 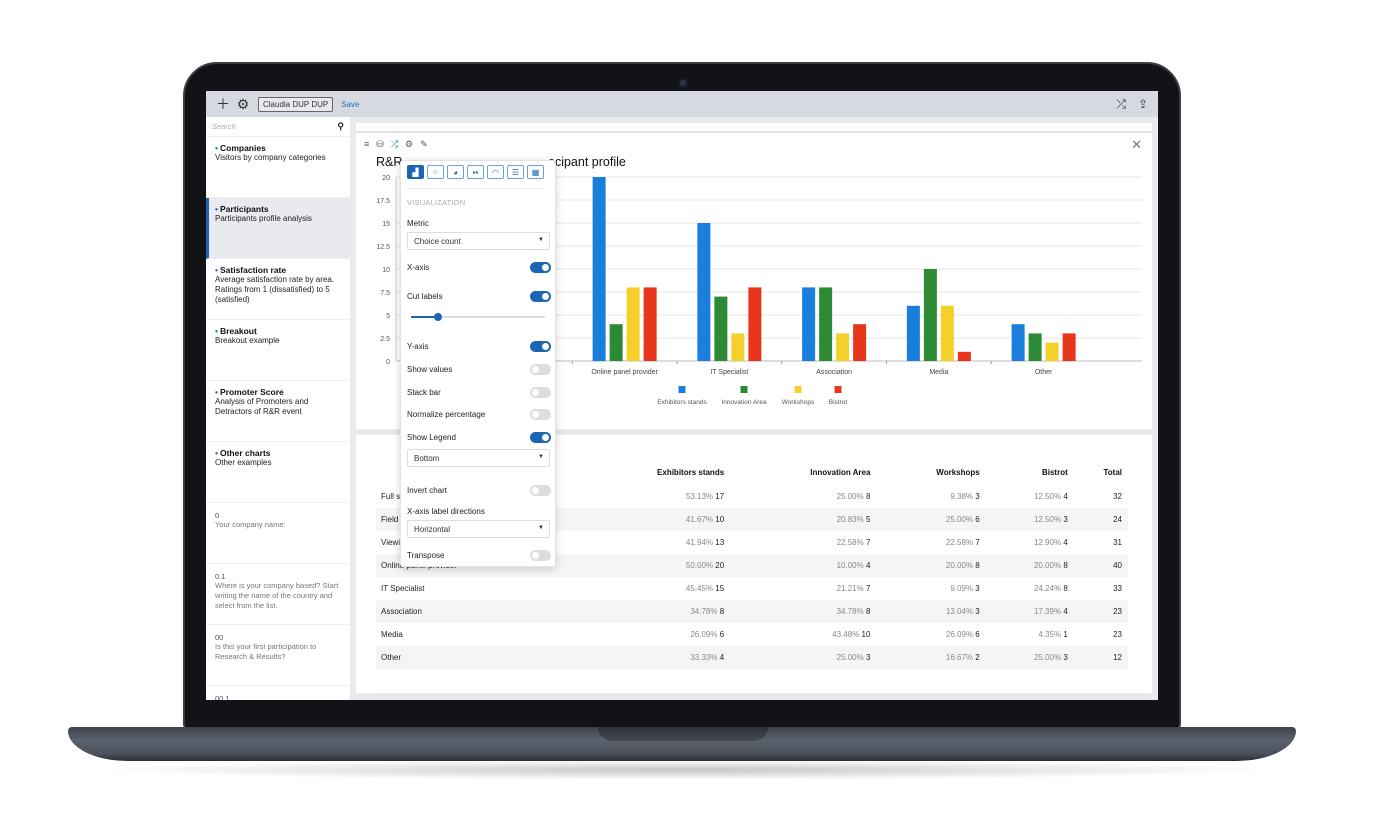 What do you see at coordinates (959, 519) in the screenshot?
I see `cell-percent: 25.00%` at bounding box center [959, 519].